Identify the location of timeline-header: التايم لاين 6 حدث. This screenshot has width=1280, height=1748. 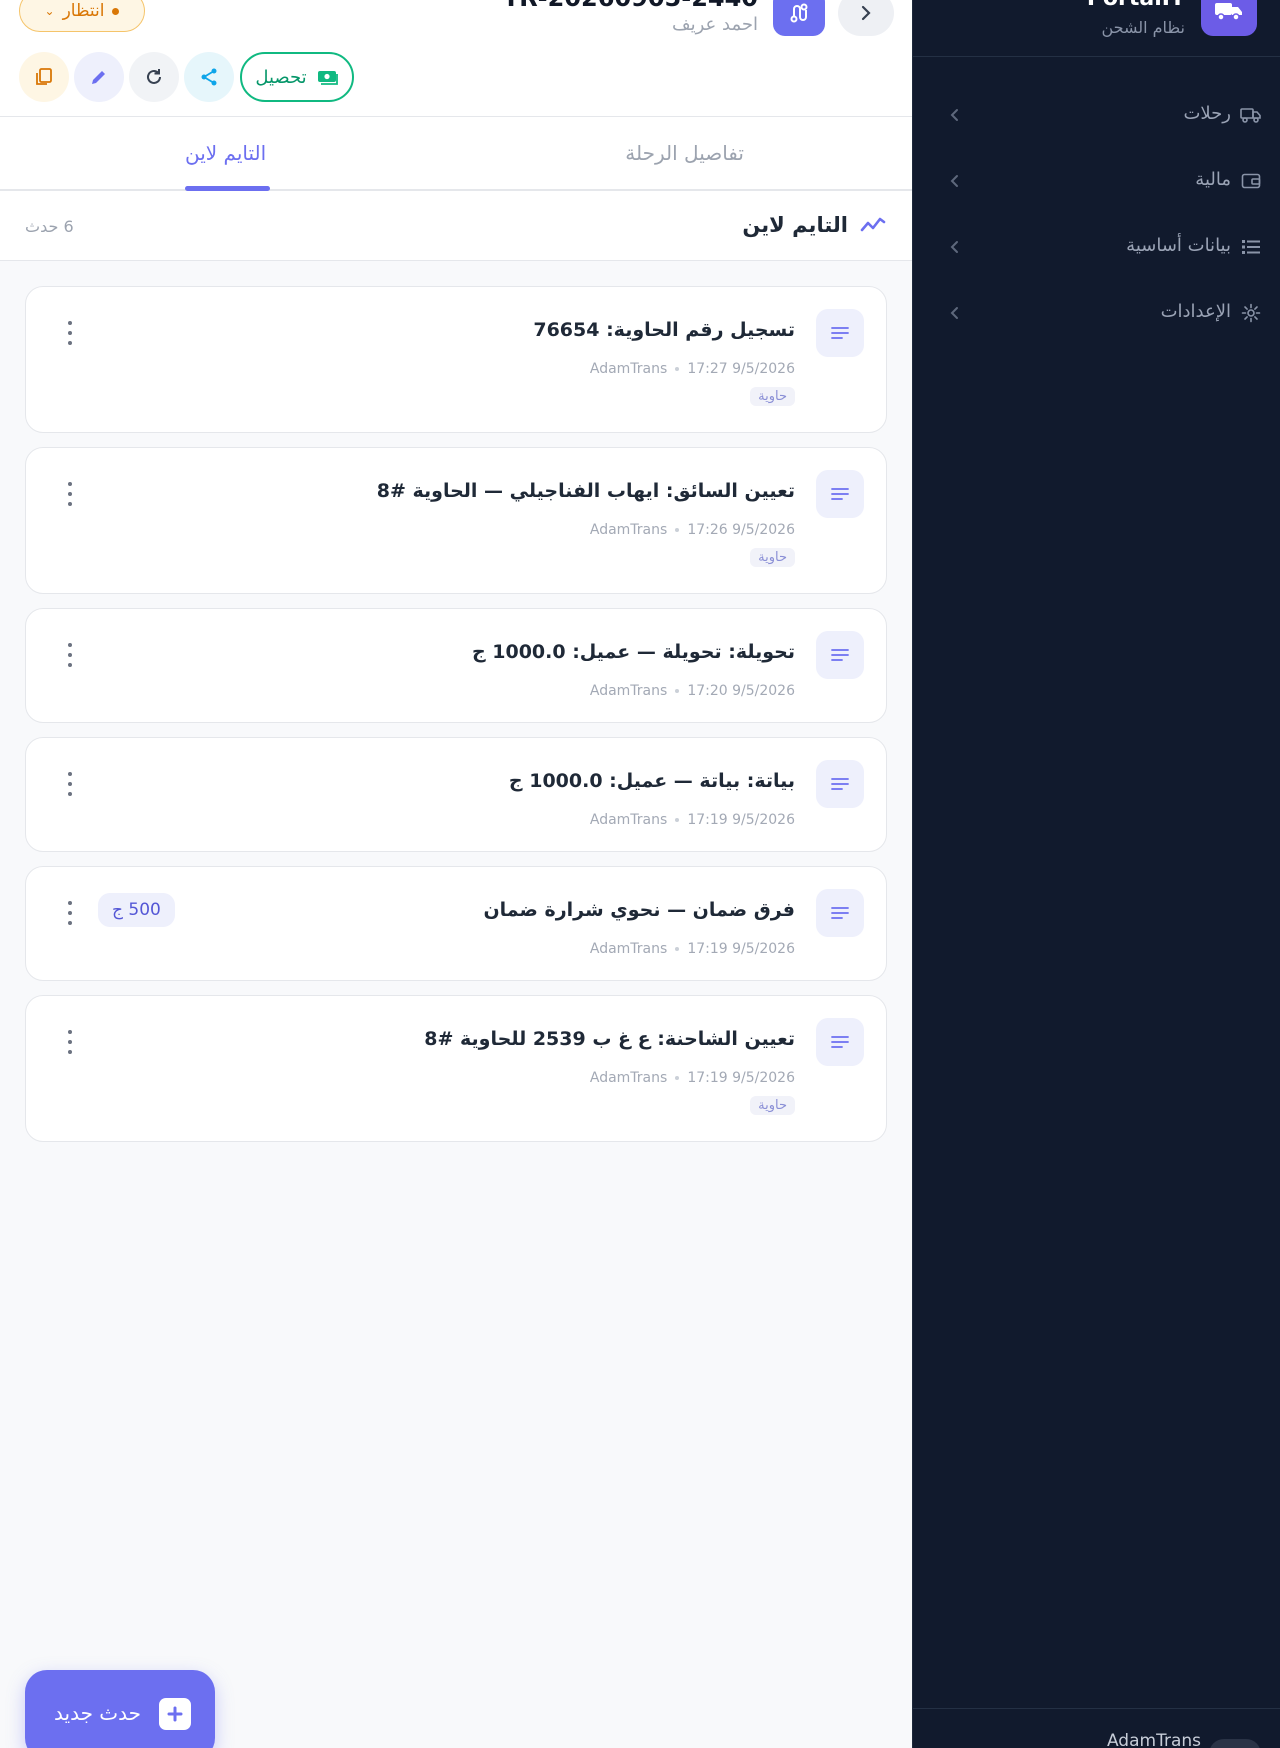
(456, 226).